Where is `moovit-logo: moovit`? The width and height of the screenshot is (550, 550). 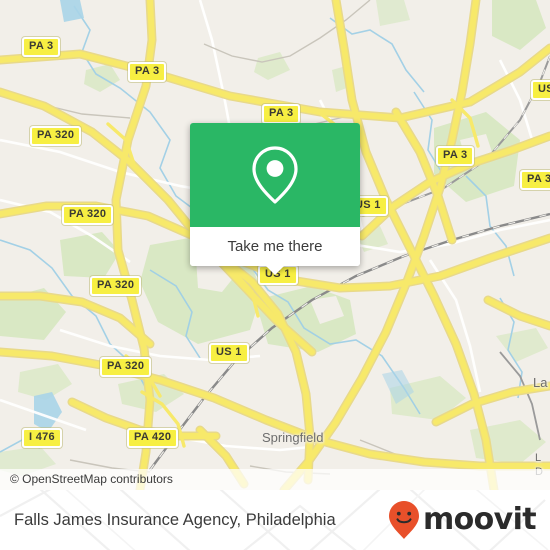 moovit-logo: moovit is located at coordinates (462, 520).